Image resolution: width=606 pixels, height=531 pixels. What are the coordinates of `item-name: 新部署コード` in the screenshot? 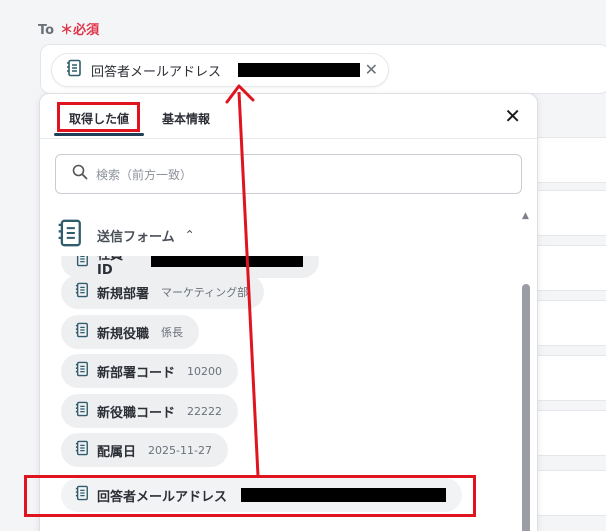 It's located at (136, 373).